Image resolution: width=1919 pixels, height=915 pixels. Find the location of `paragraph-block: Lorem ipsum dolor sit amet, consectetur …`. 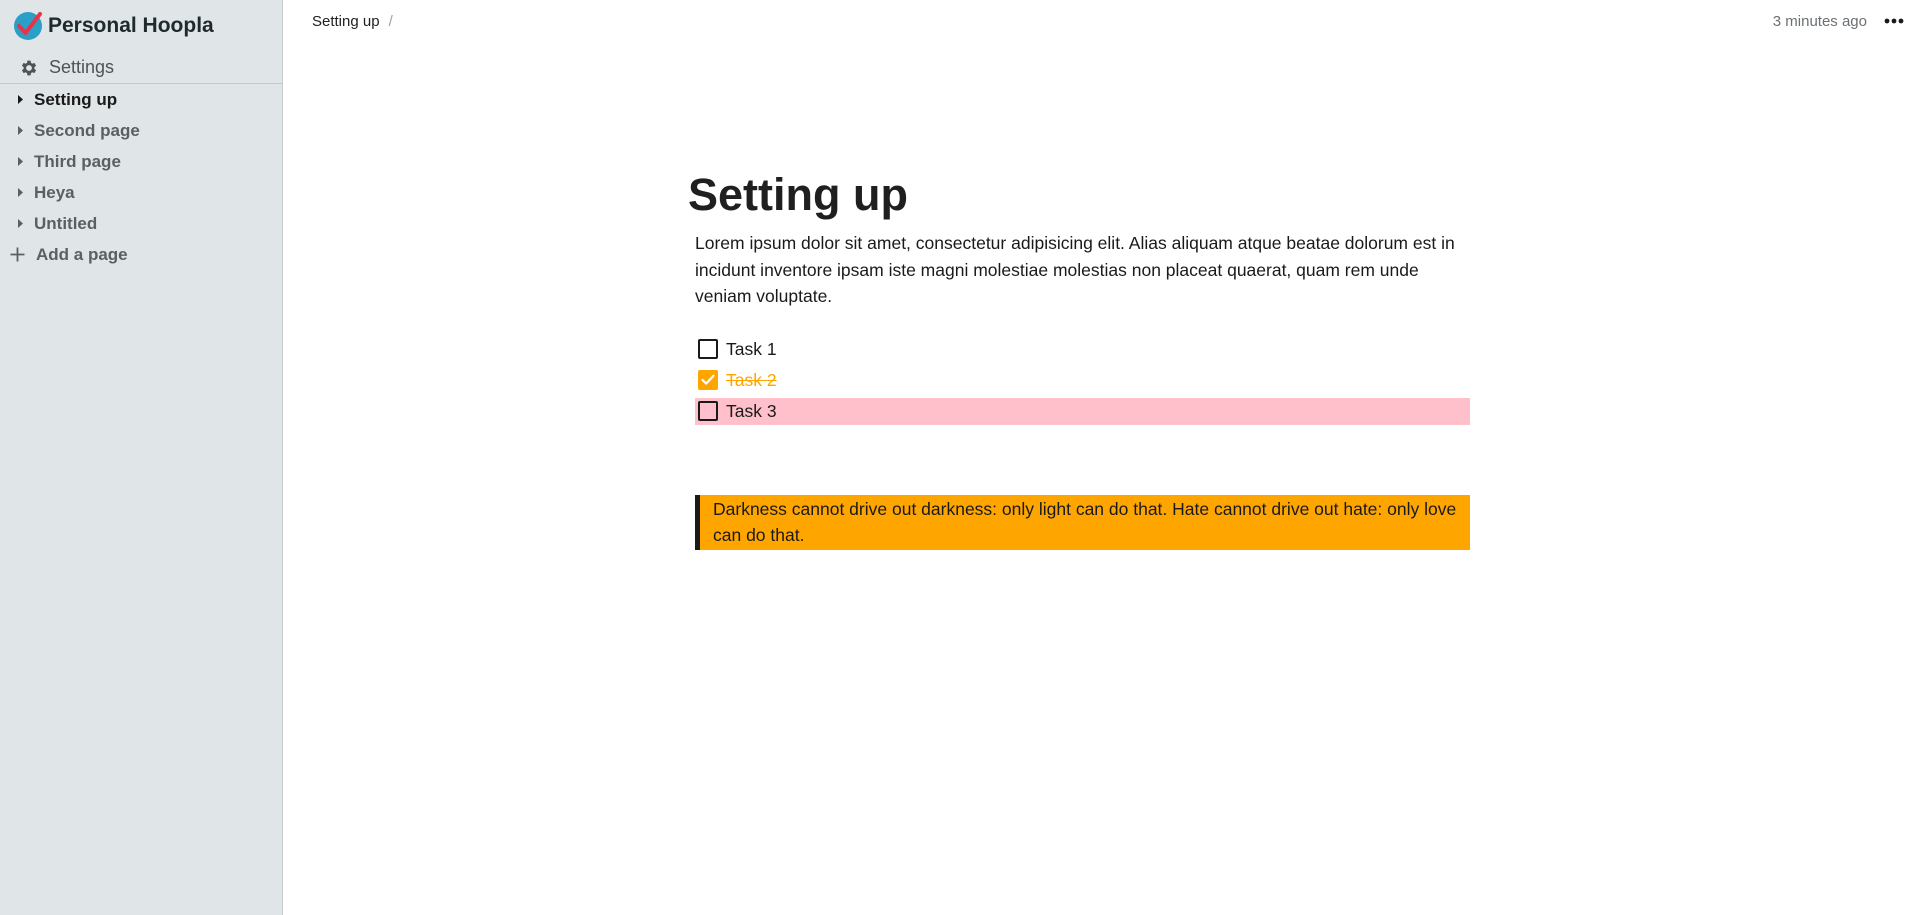

paragraph-block: Lorem ipsum dolor sit amet, consectetur … is located at coordinates (1082, 270).